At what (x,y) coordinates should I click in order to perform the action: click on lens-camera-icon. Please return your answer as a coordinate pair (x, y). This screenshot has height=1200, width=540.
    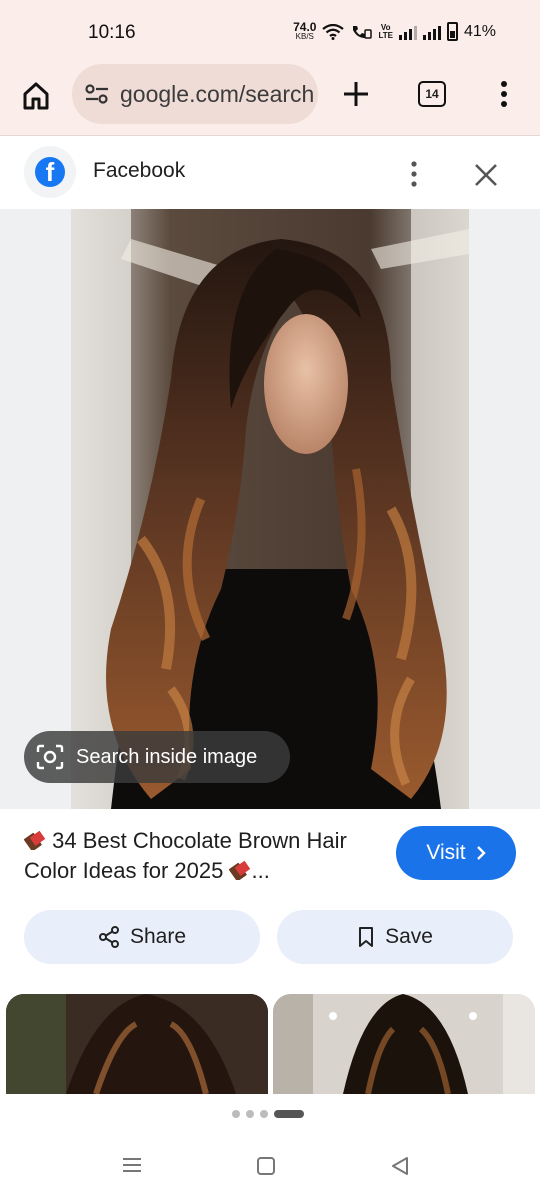
    Looking at the image, I should click on (50, 757).